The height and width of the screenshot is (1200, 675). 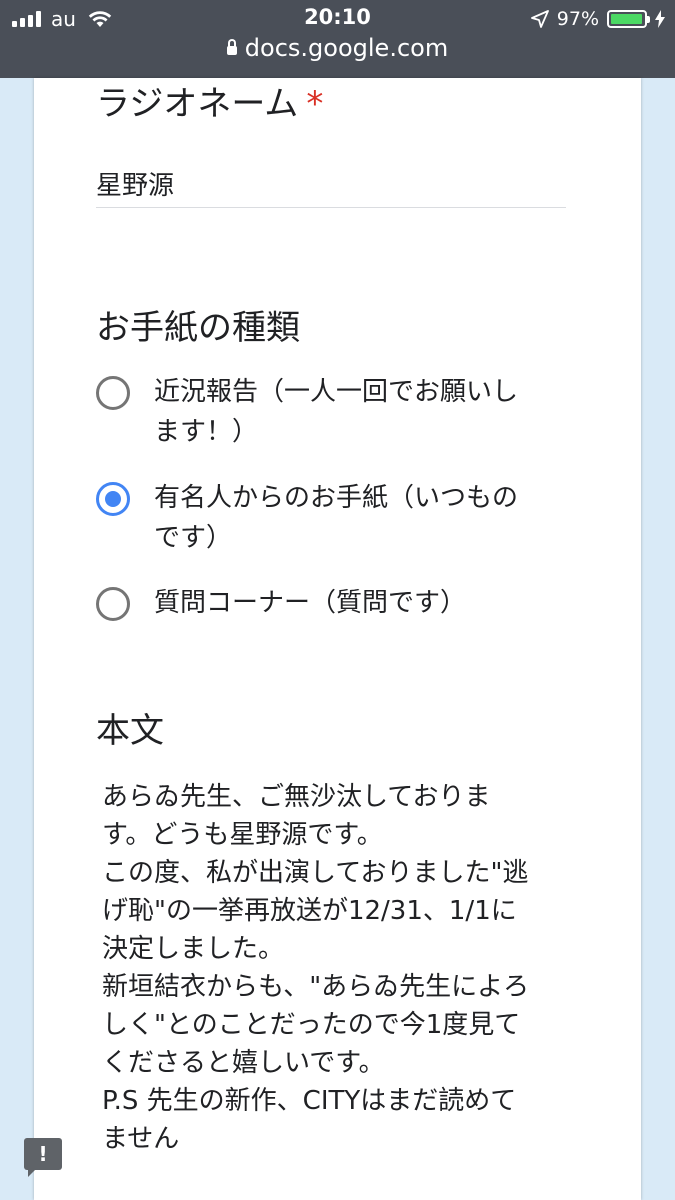 What do you see at coordinates (309, 1101) in the screenshot?
I see `body-line: P.S 先生の新作、CITYはまだ読めて` at bounding box center [309, 1101].